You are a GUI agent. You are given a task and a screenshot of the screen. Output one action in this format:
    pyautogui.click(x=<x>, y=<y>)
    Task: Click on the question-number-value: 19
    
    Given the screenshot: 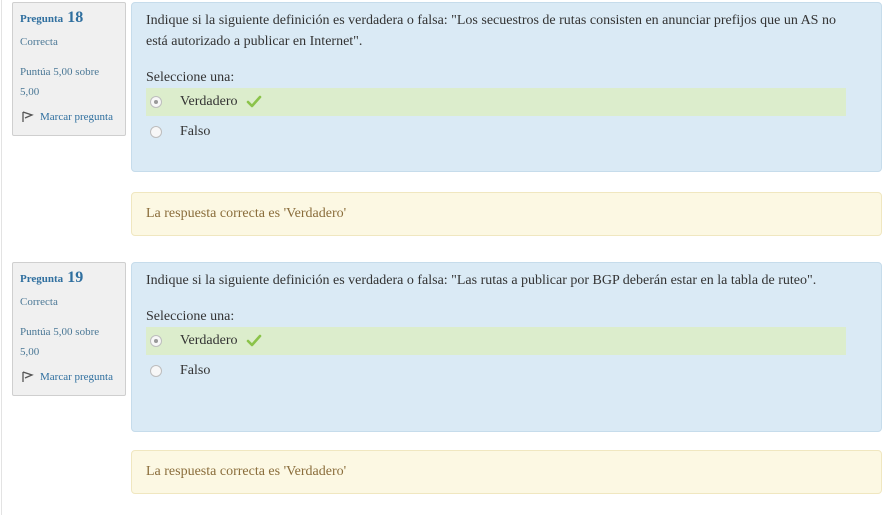 What is the action you would take?
    pyautogui.click(x=75, y=277)
    